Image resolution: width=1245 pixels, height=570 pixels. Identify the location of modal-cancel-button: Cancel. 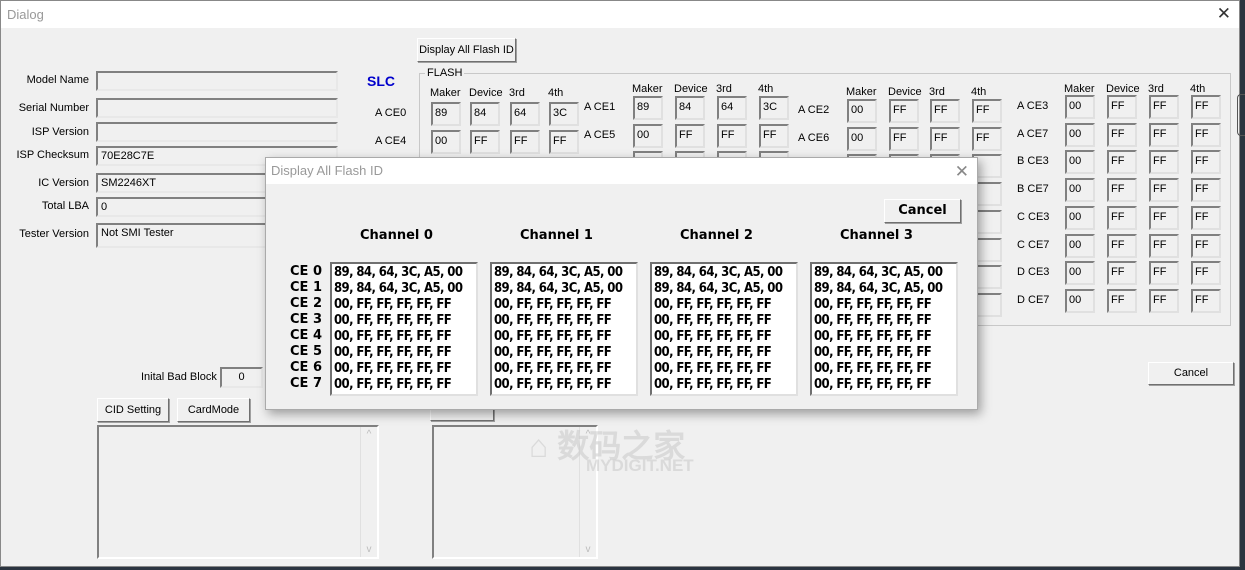
(922, 211).